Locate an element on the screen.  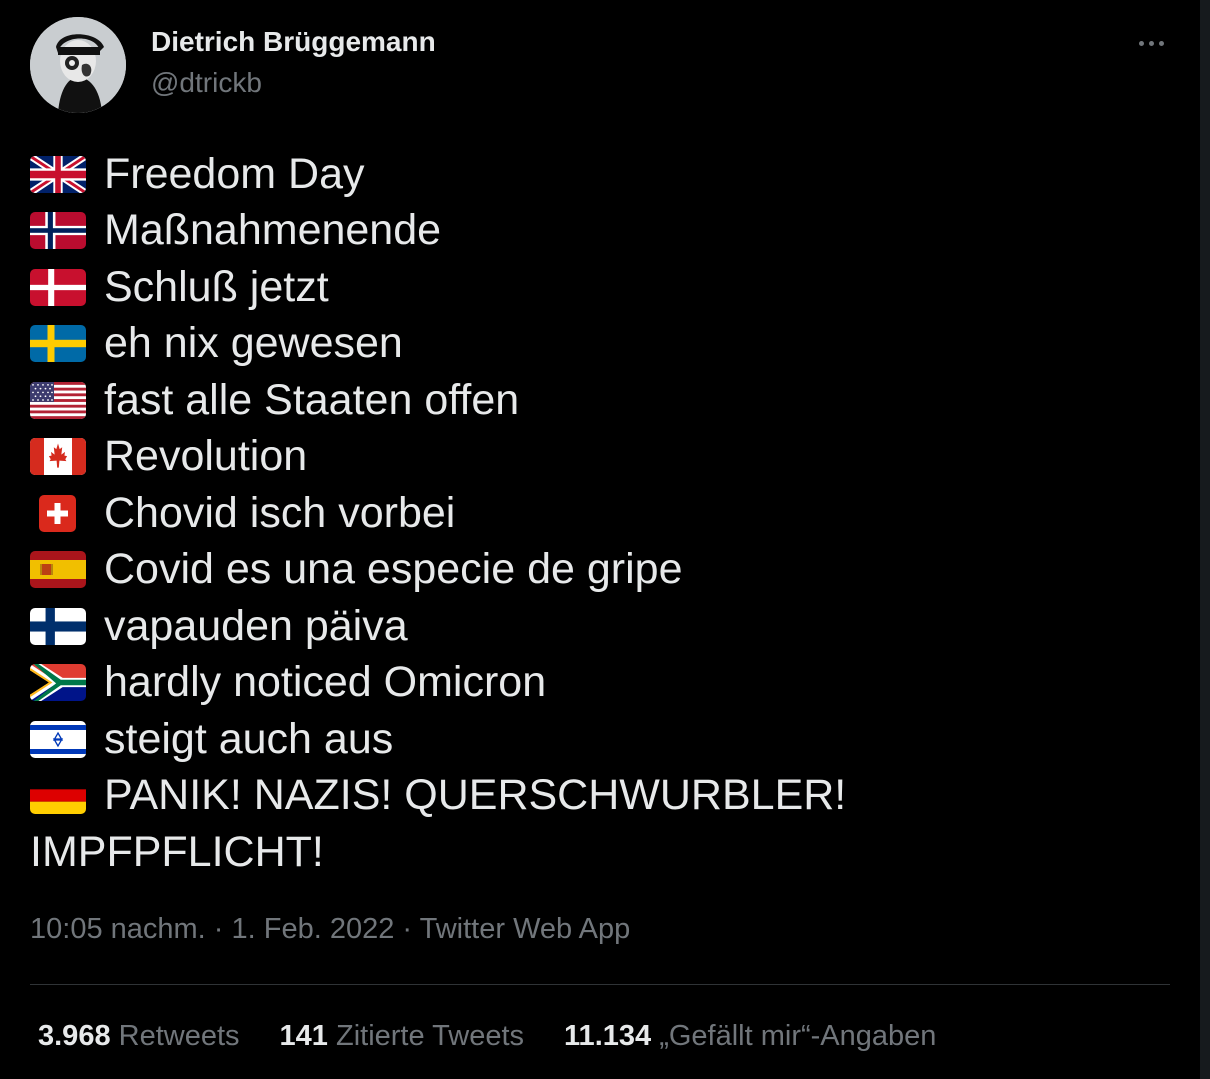
tweet-line: Chovid isch vorbei is located at coordinates (438, 513).